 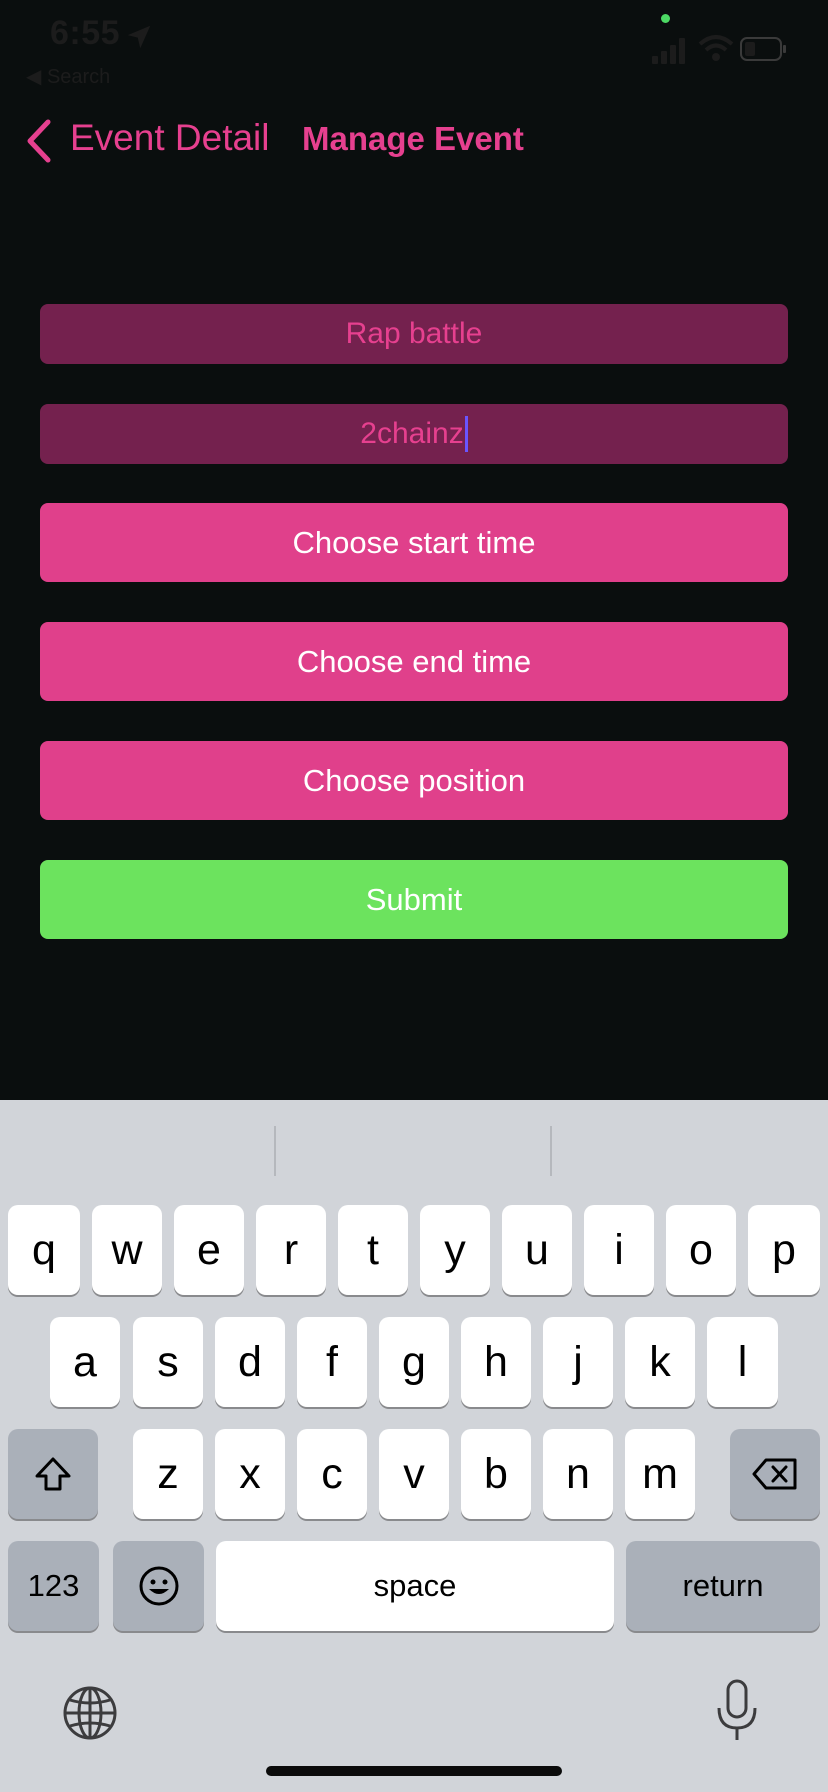 What do you see at coordinates (250, 1362) in the screenshot?
I see `key-d: d` at bounding box center [250, 1362].